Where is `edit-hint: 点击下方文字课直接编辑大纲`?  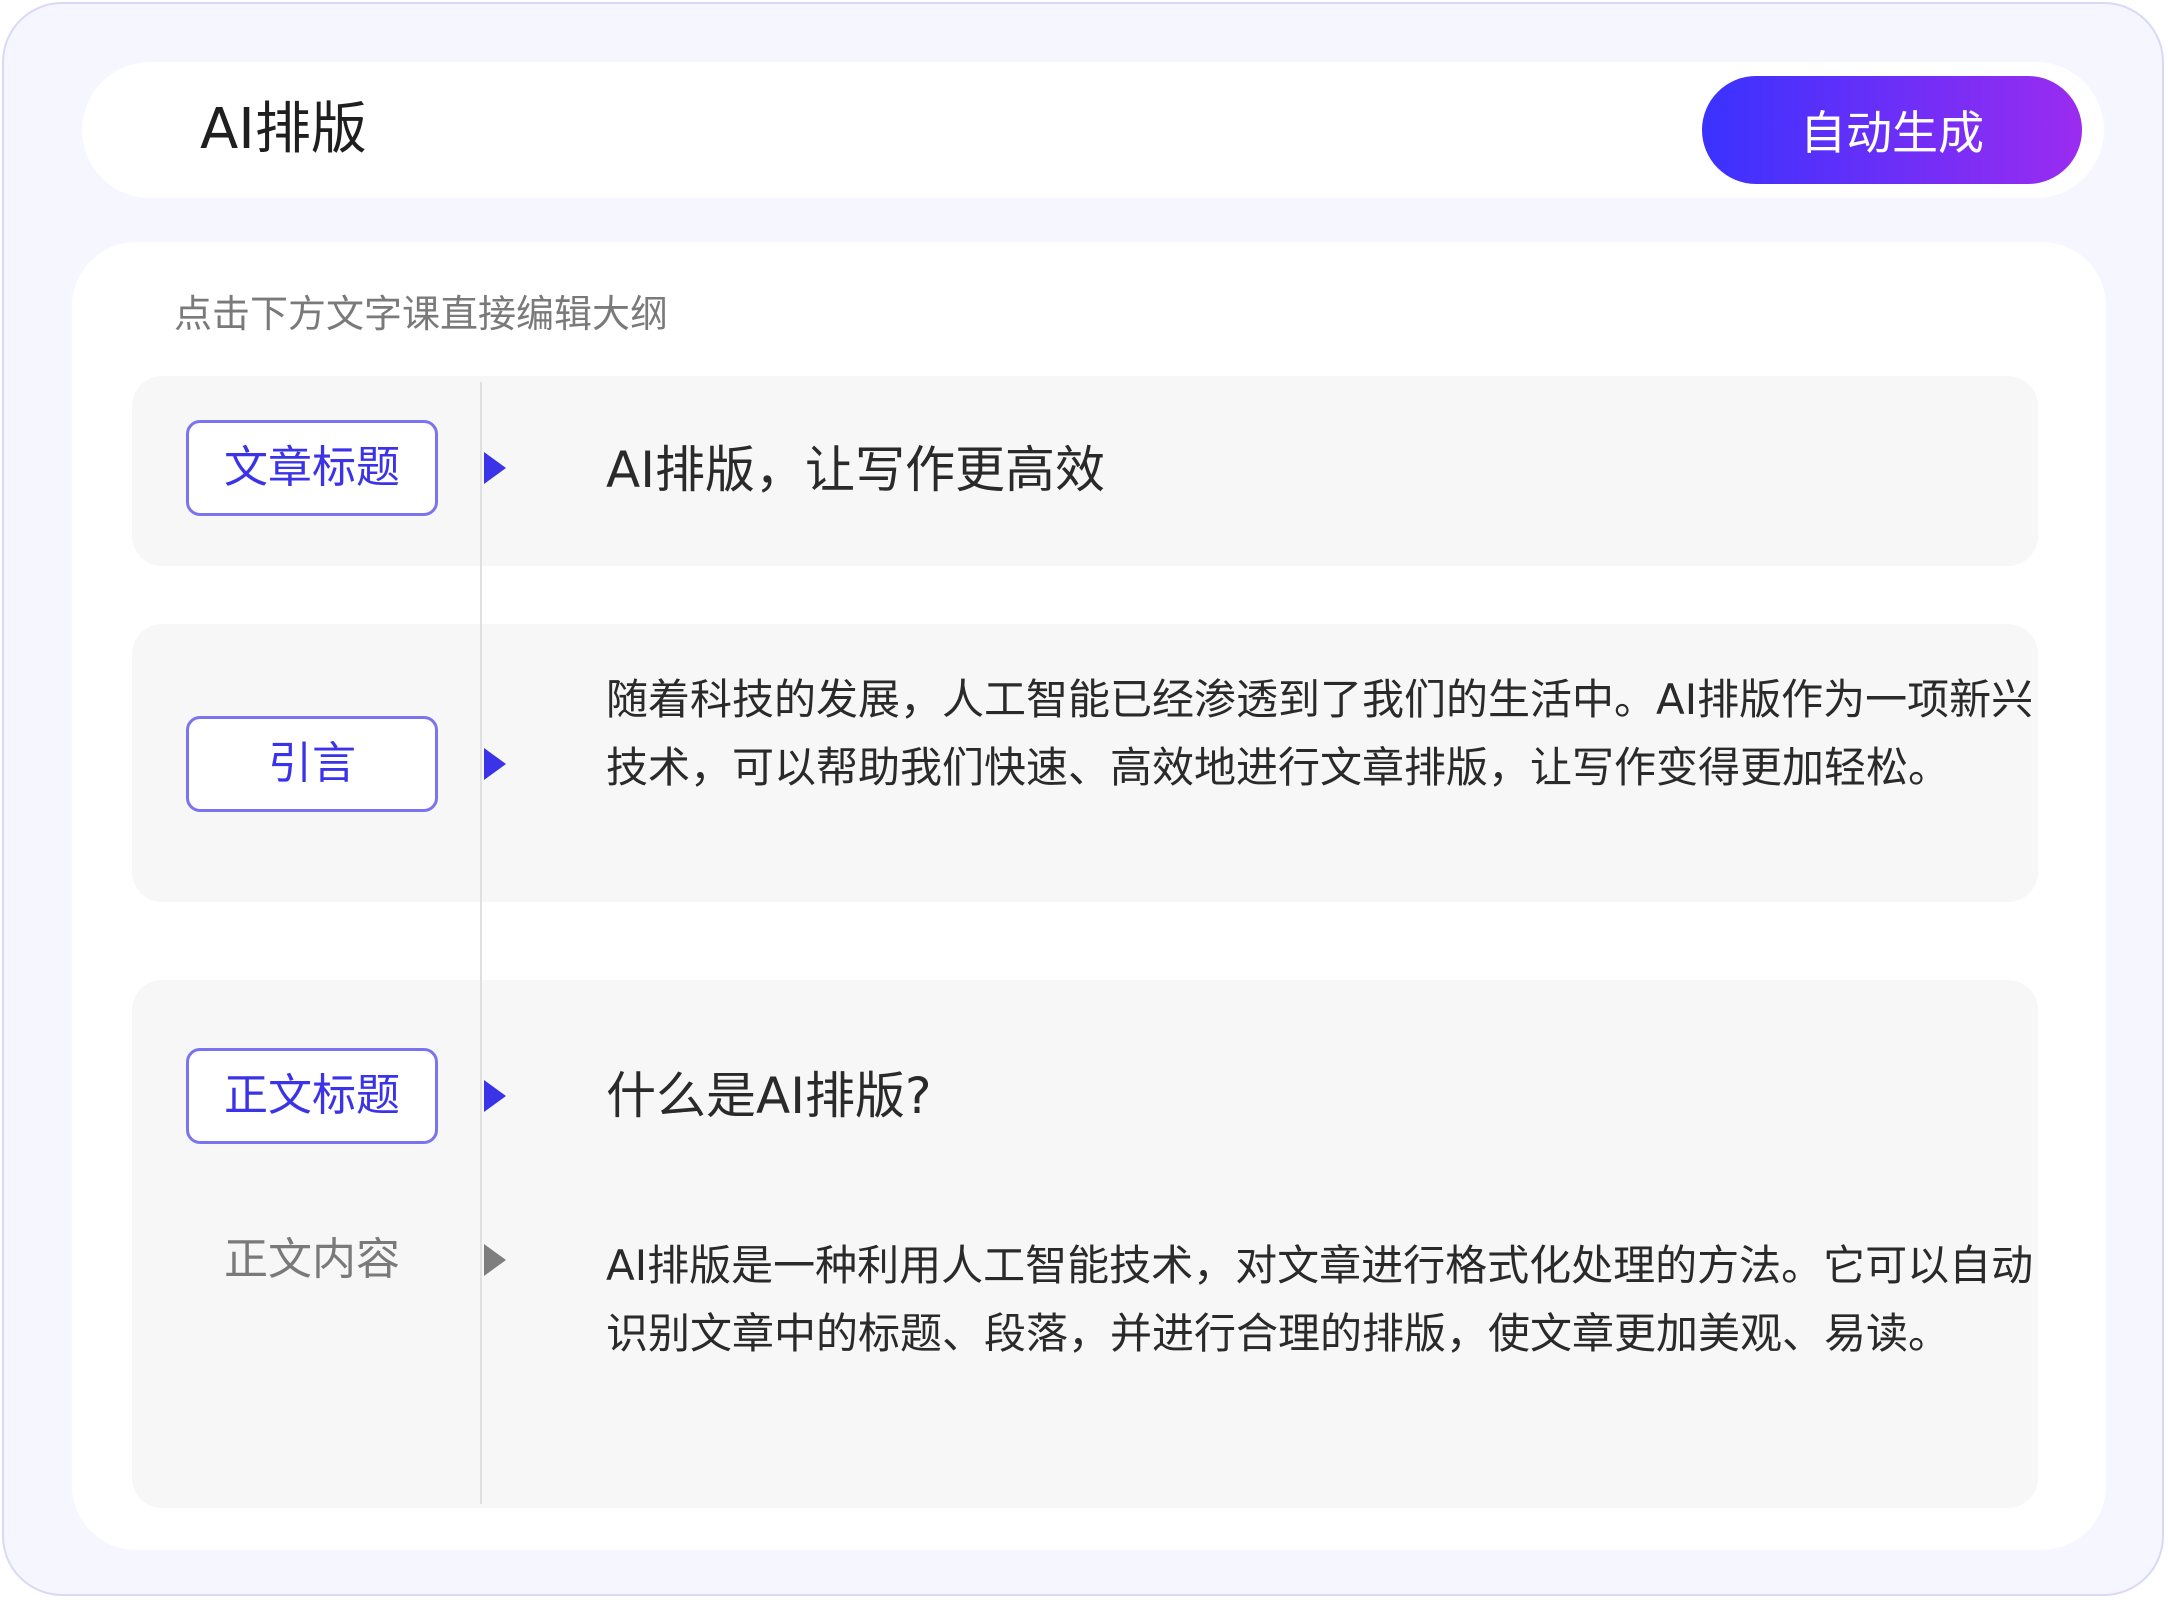
edit-hint: 点击下方文字课直接编辑大纲 is located at coordinates (421, 314).